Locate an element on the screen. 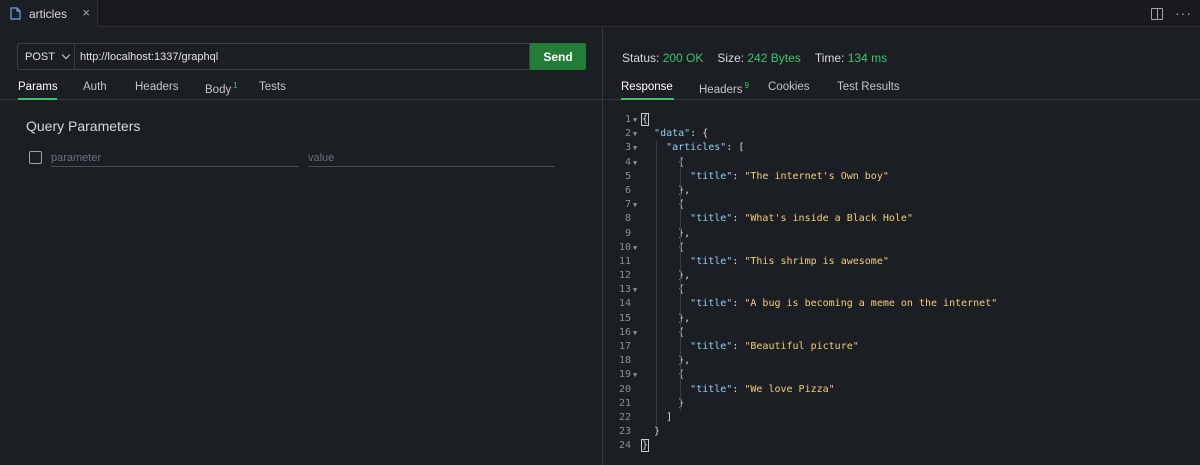 The height and width of the screenshot is (465, 1200). param-value-input is located at coordinates (431, 158).